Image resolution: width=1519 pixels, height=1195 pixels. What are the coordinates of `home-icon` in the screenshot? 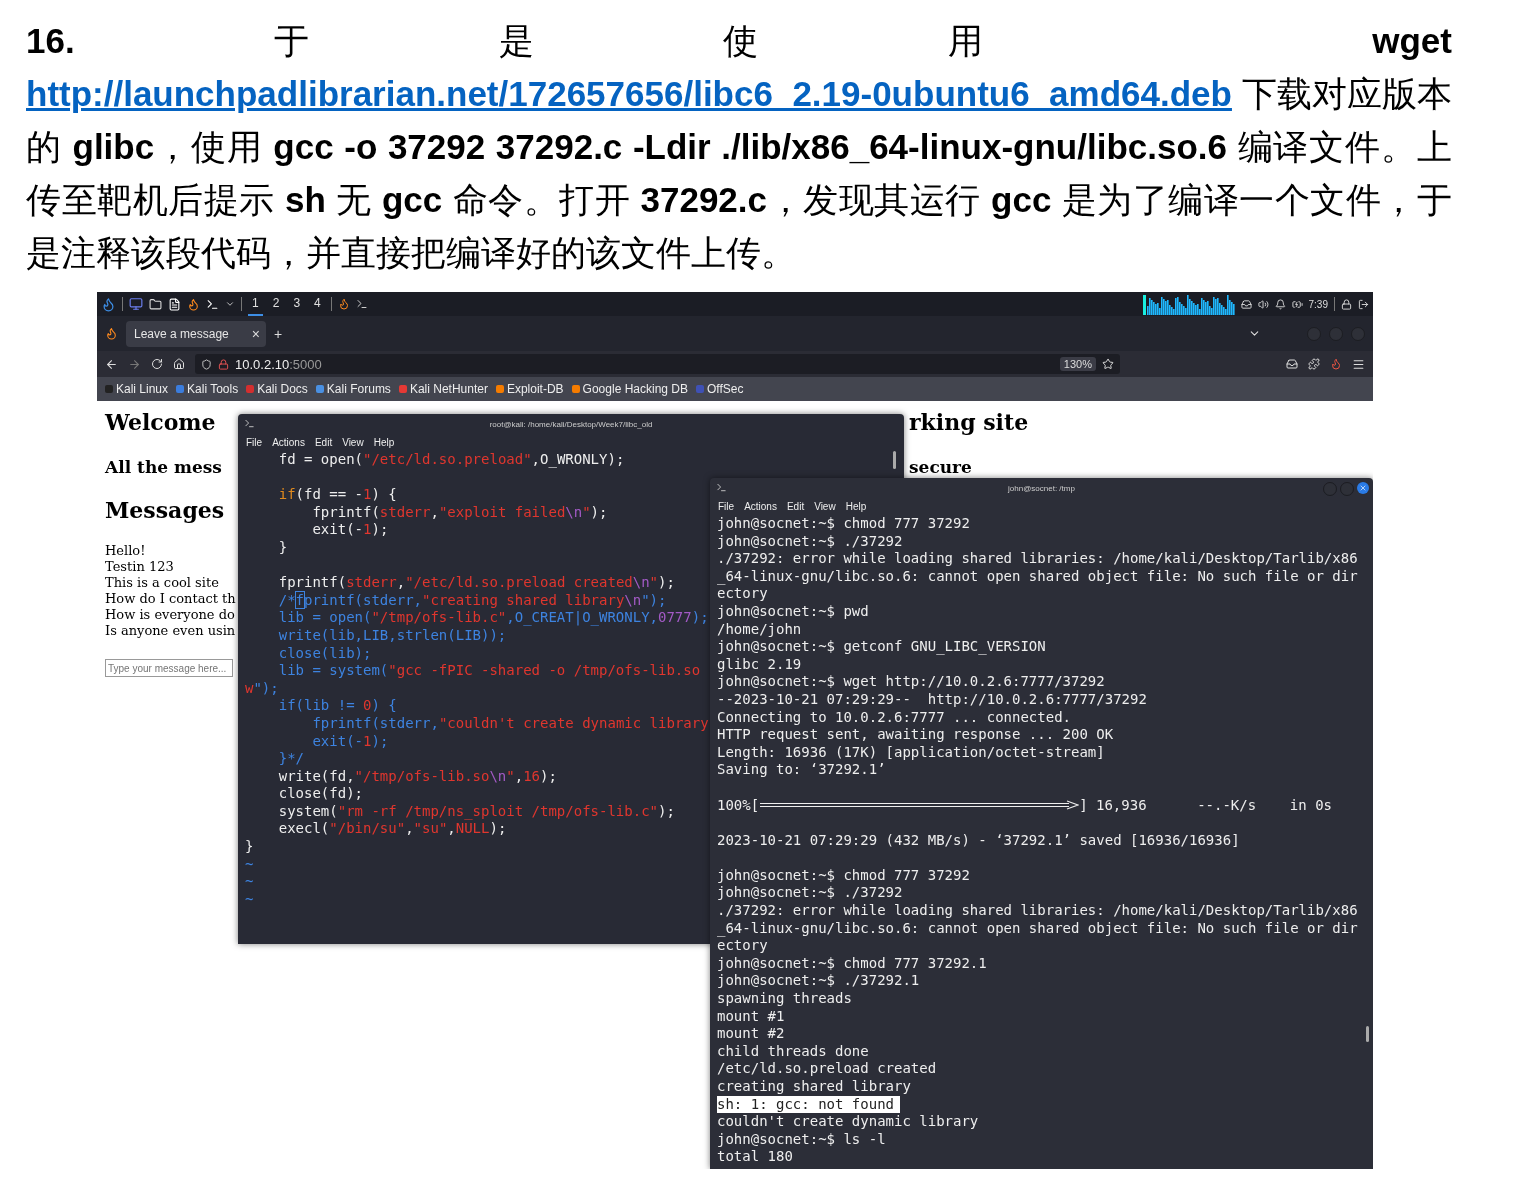 It's located at (179, 364).